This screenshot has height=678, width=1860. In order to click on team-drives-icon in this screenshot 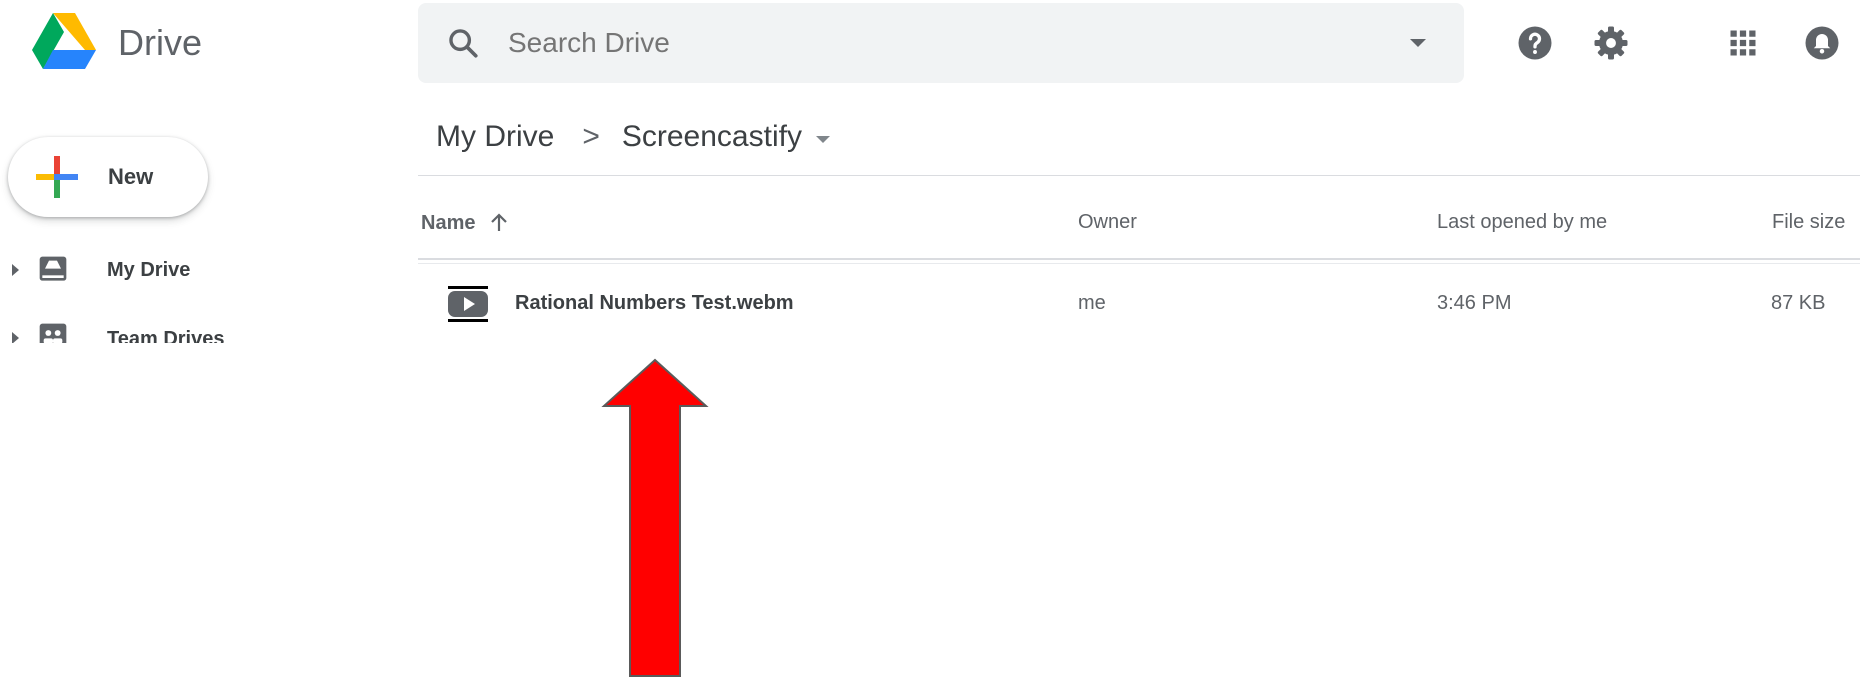, I will do `click(53, 333)`.